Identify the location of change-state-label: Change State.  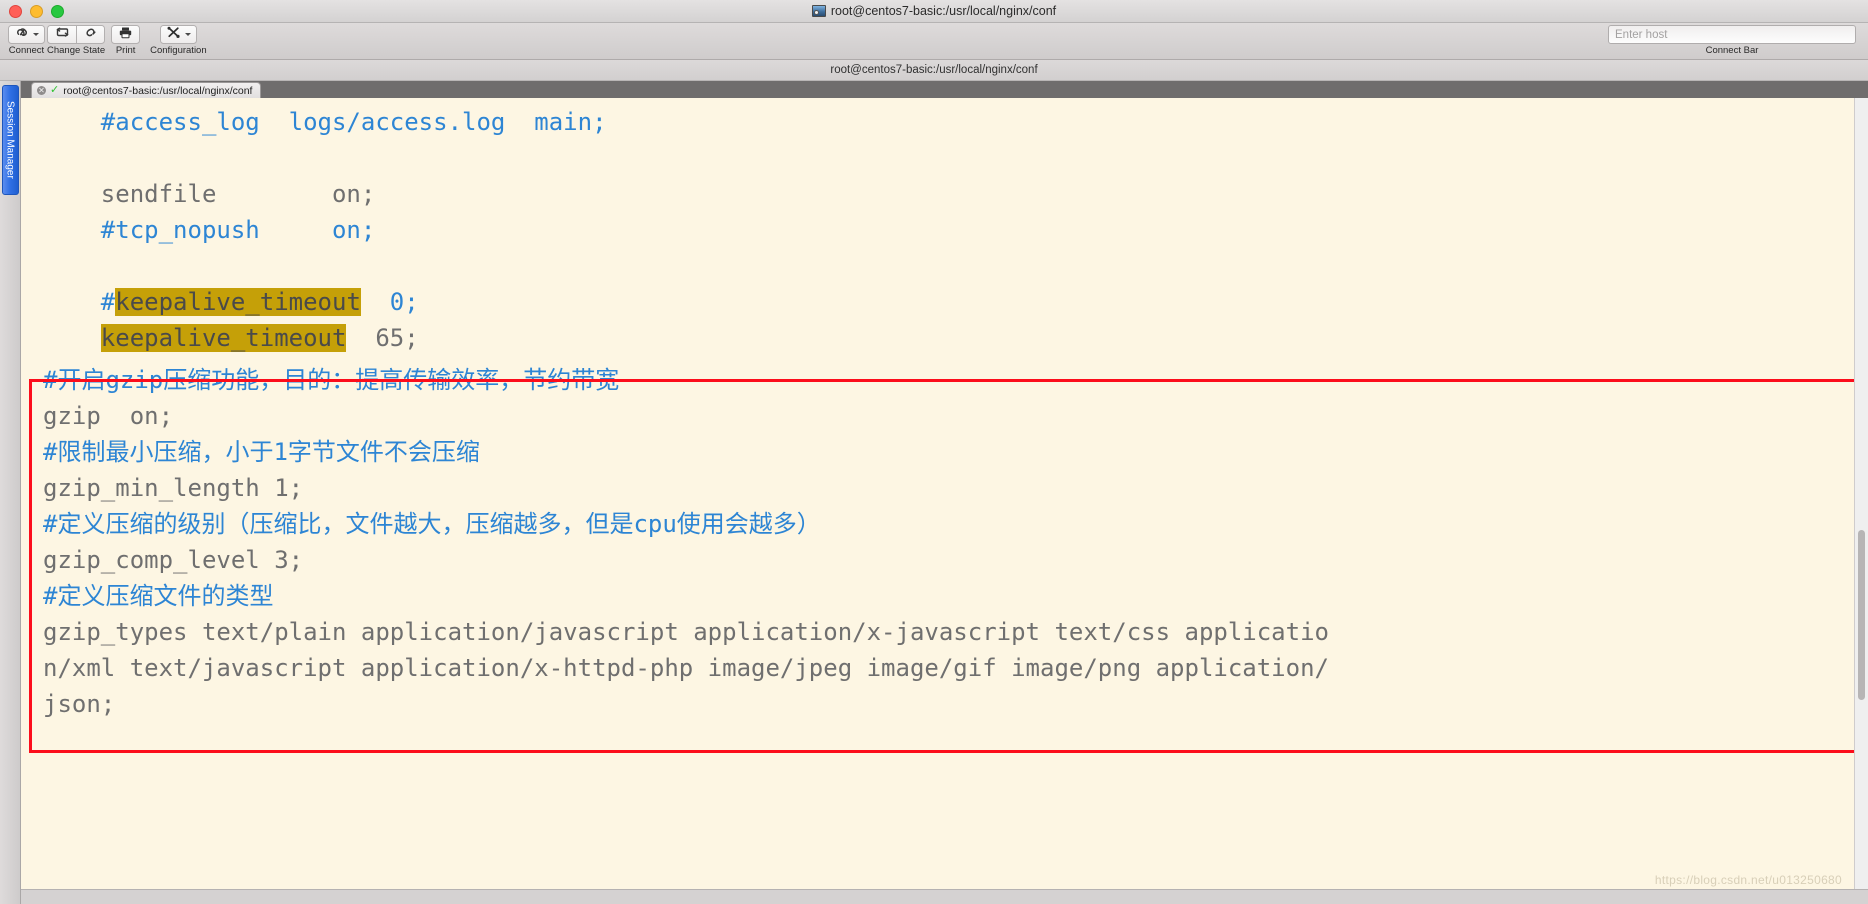
(76, 50).